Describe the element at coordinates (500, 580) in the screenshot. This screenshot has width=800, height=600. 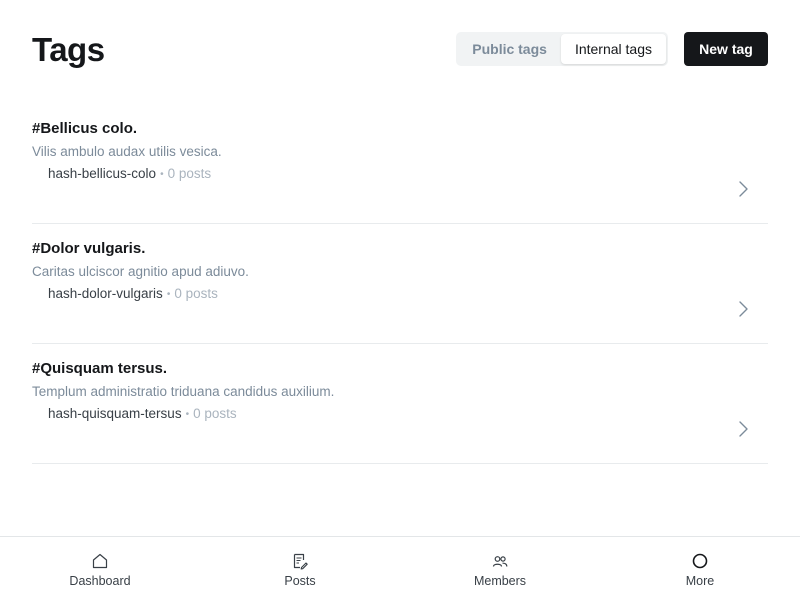
I see `nav-label: Members` at that location.